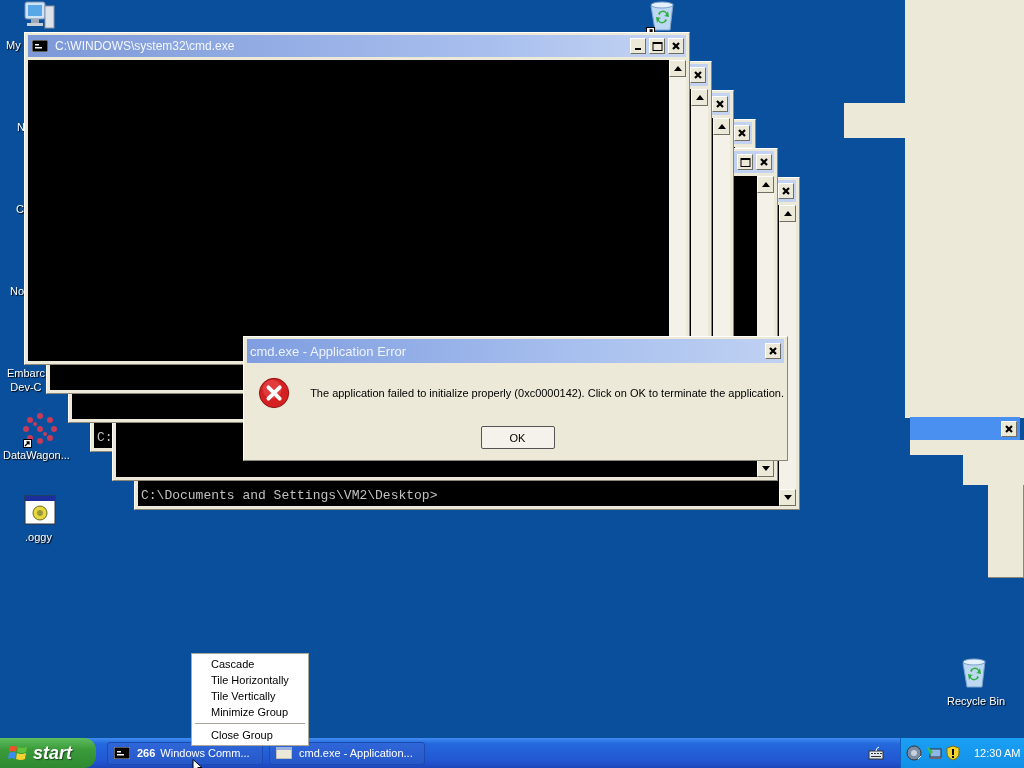 This screenshot has width=1024, height=768. I want to click on console-text: C:\Documents and Settings\VM2\Desktop>, so click(289, 496).